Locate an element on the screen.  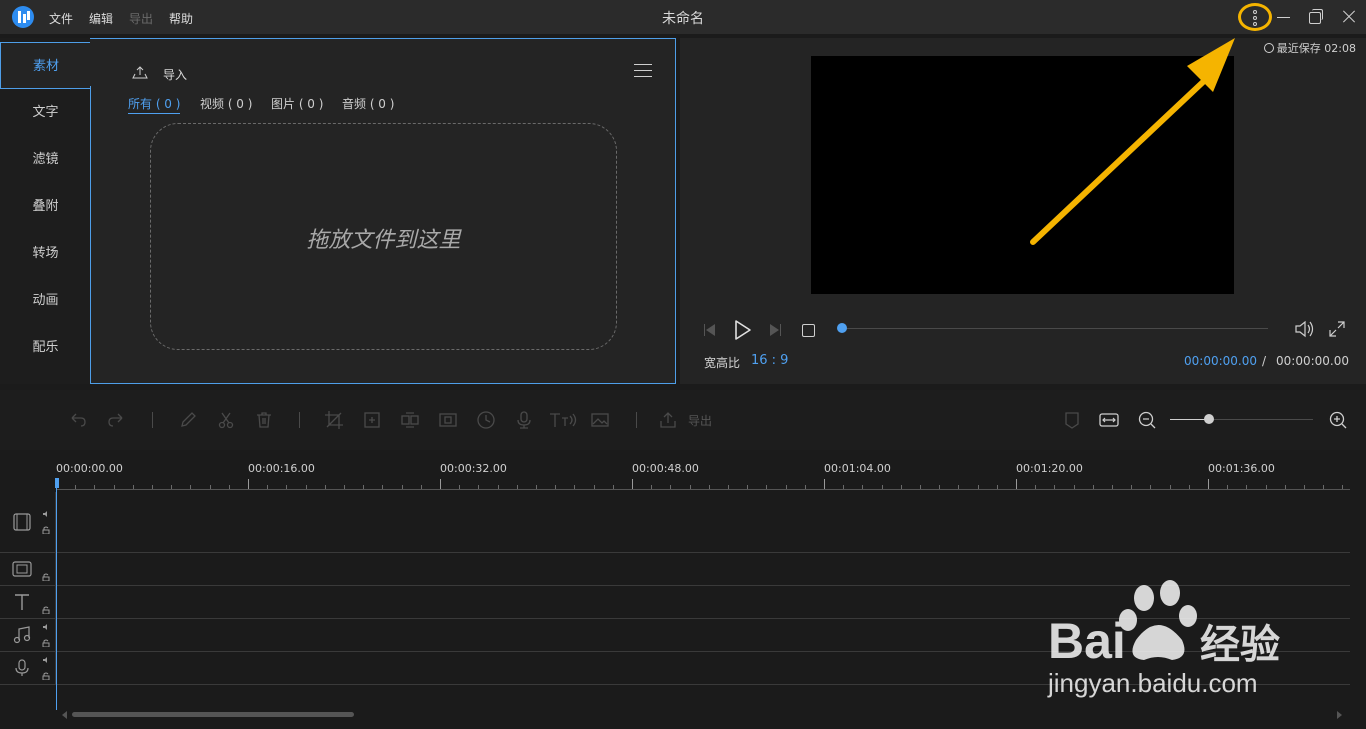
sidebar-item-animations: 动画 is located at coordinates (45, 300).